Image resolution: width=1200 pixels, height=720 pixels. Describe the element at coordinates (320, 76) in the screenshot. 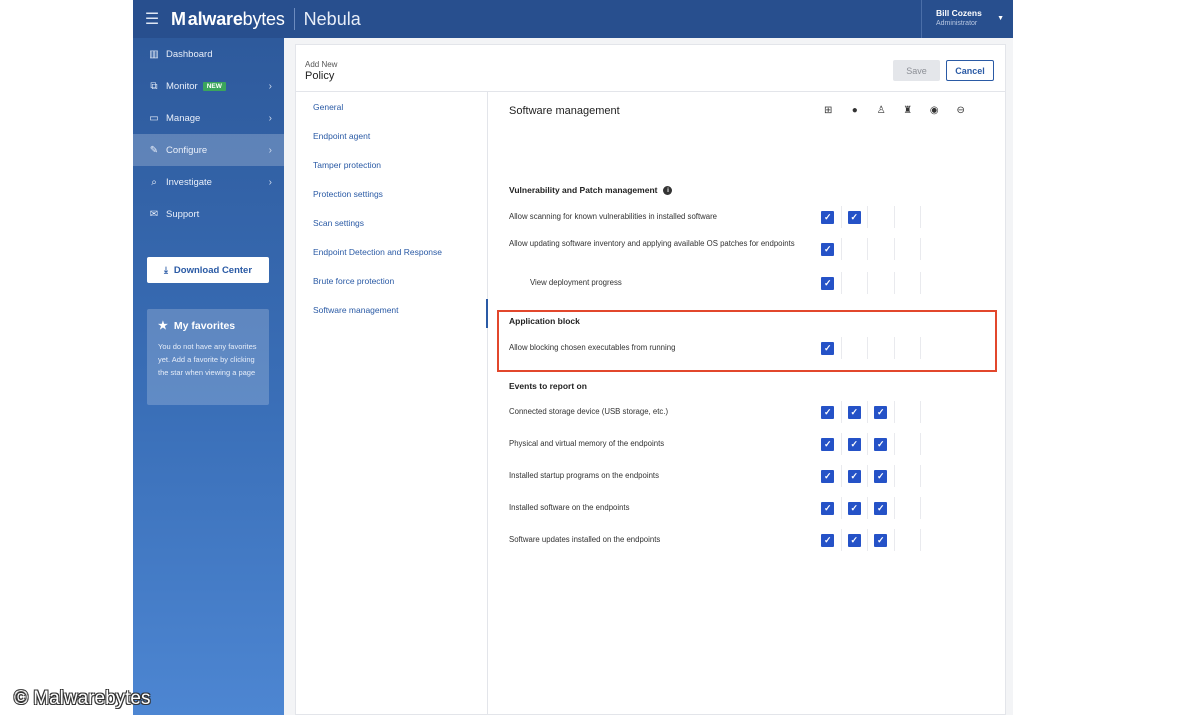

I see `page-title: Policy` at that location.